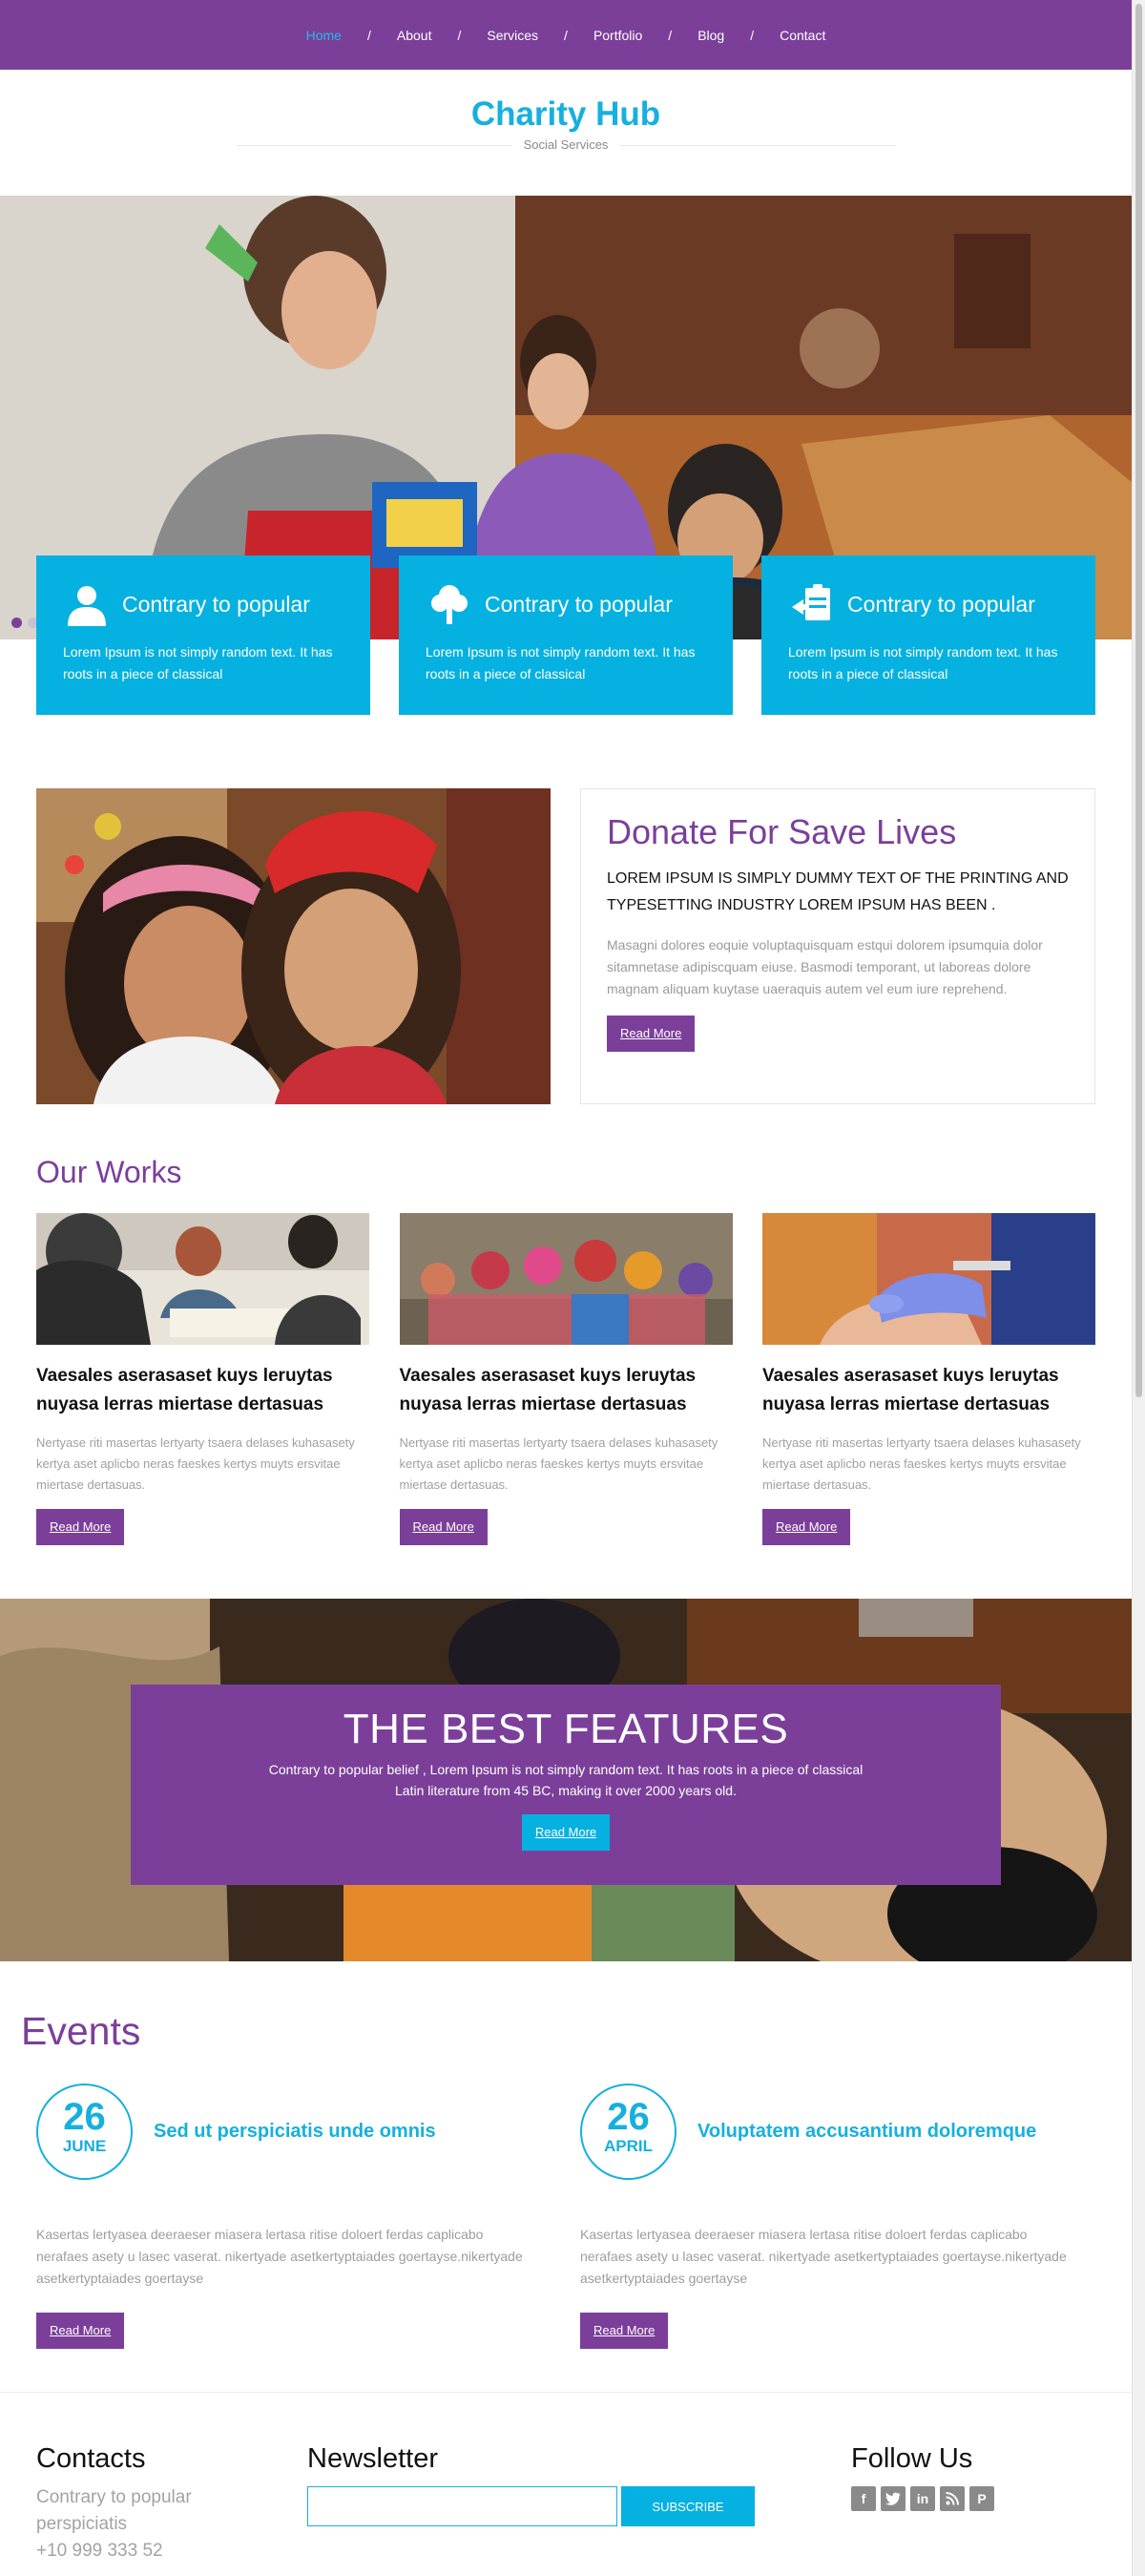  What do you see at coordinates (373, 2458) in the screenshot?
I see `newsletter-title: Newsletter` at bounding box center [373, 2458].